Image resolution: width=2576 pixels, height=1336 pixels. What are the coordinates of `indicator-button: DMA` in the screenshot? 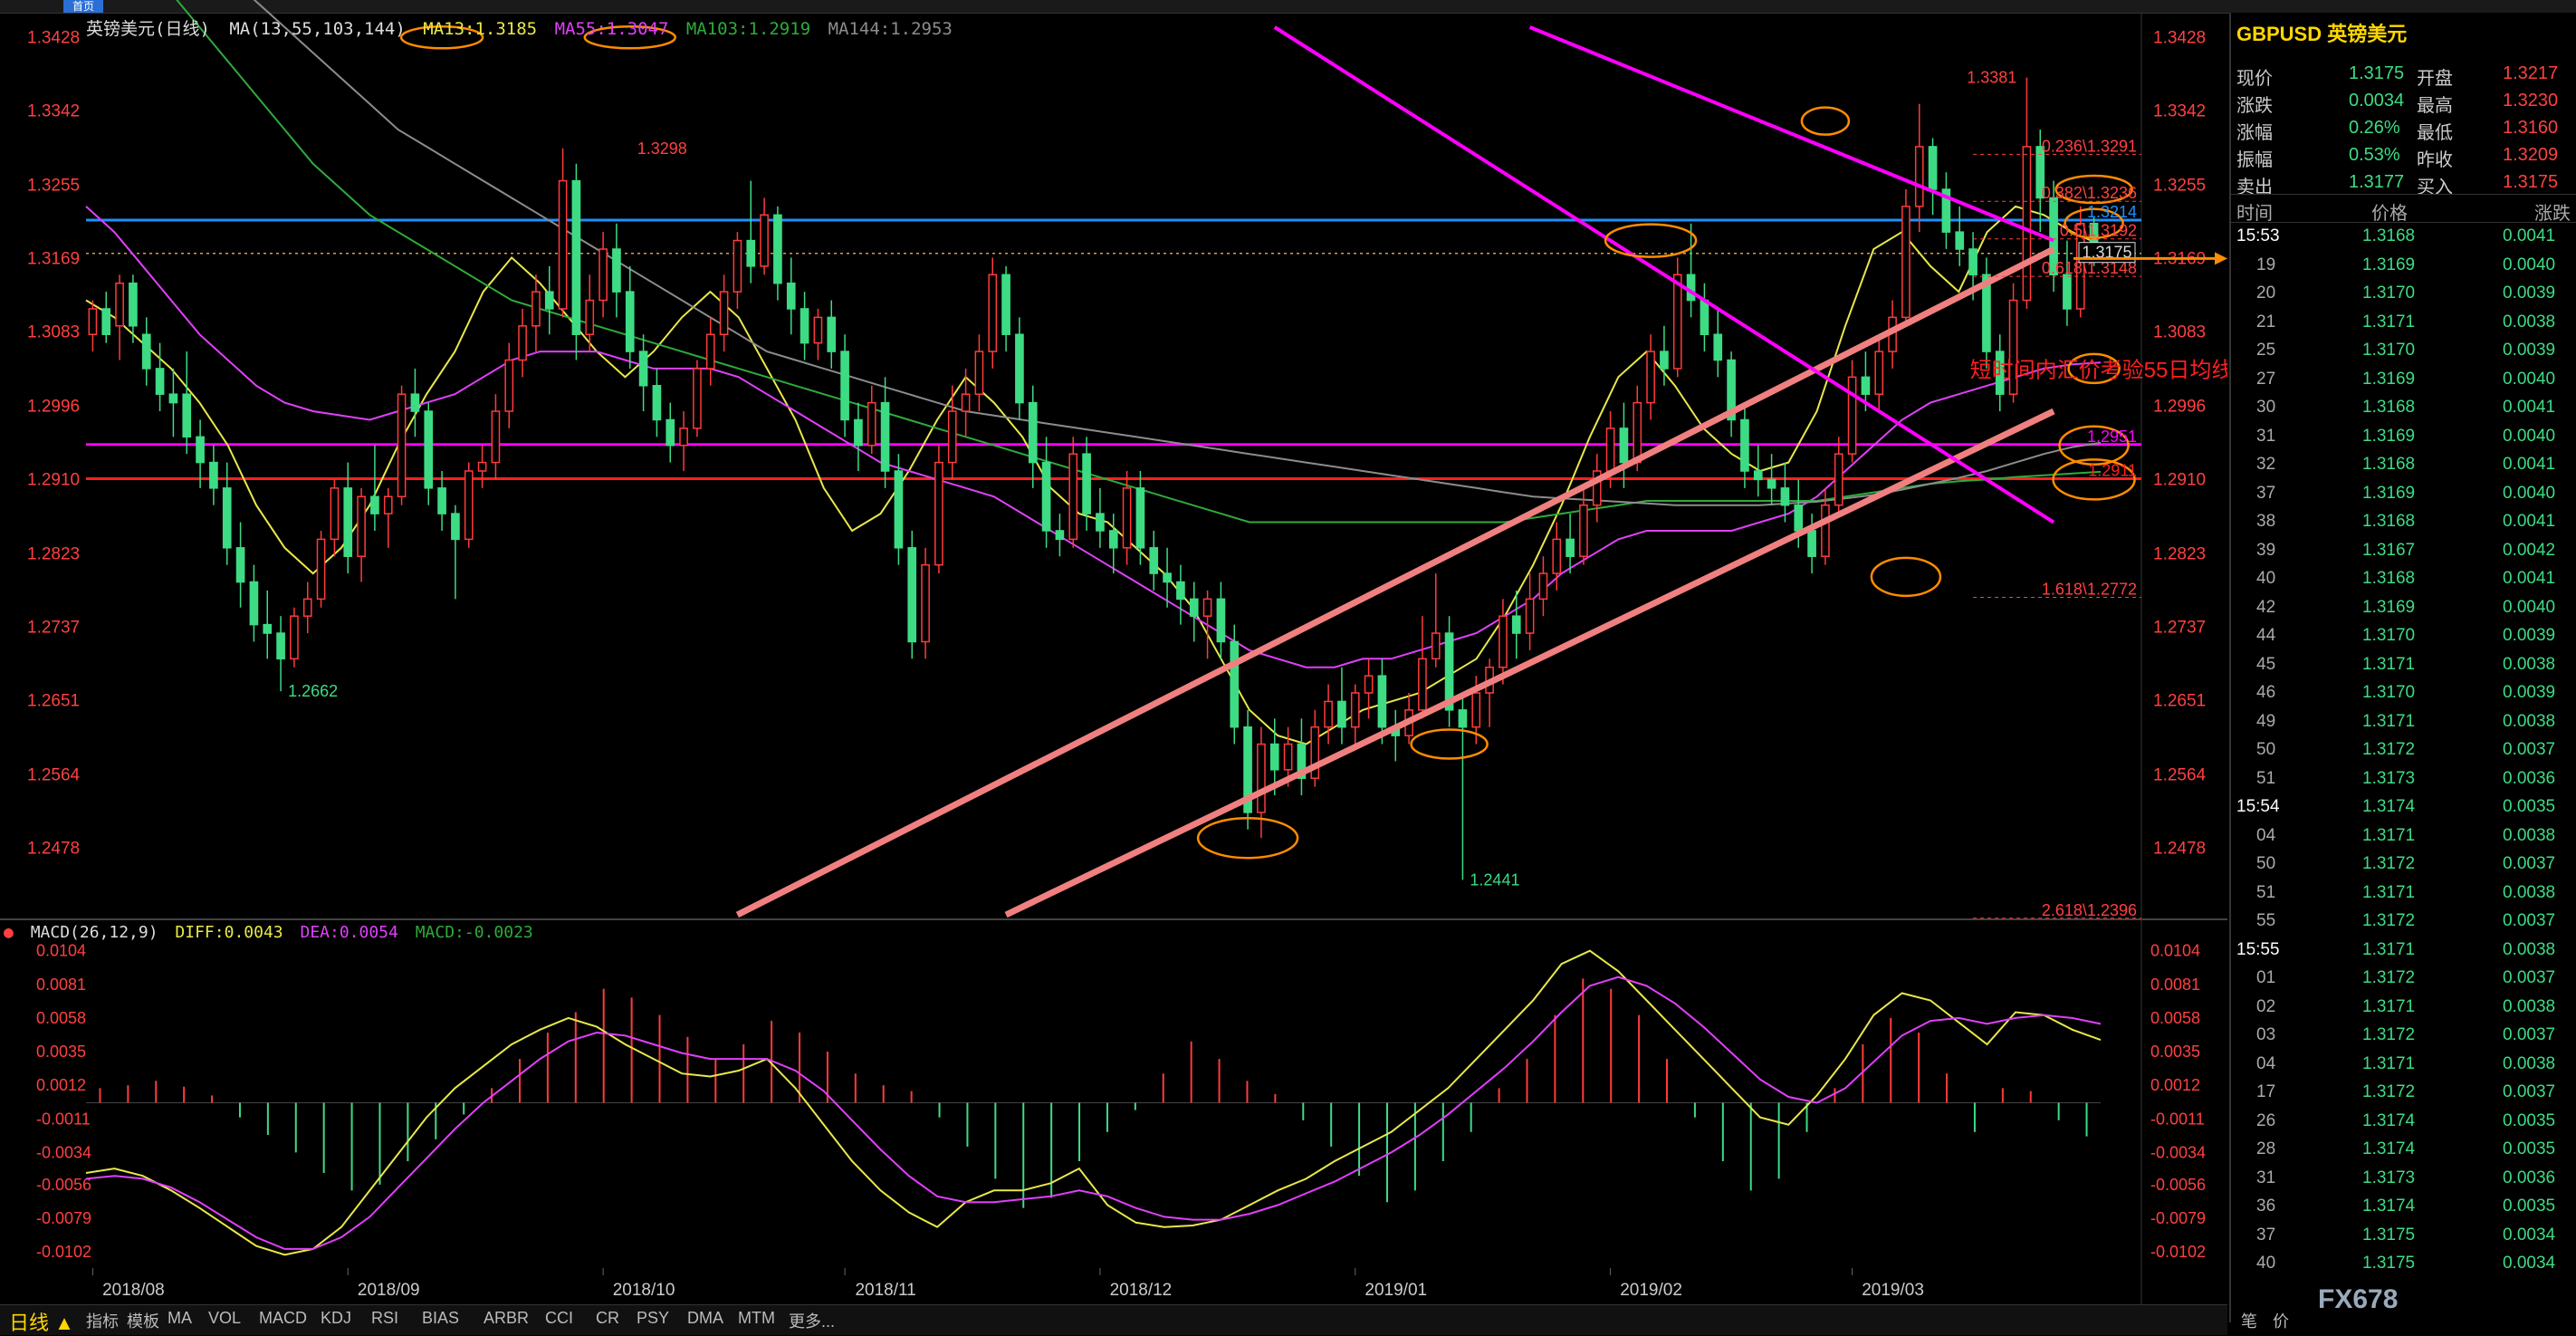 It's located at (705, 1318).